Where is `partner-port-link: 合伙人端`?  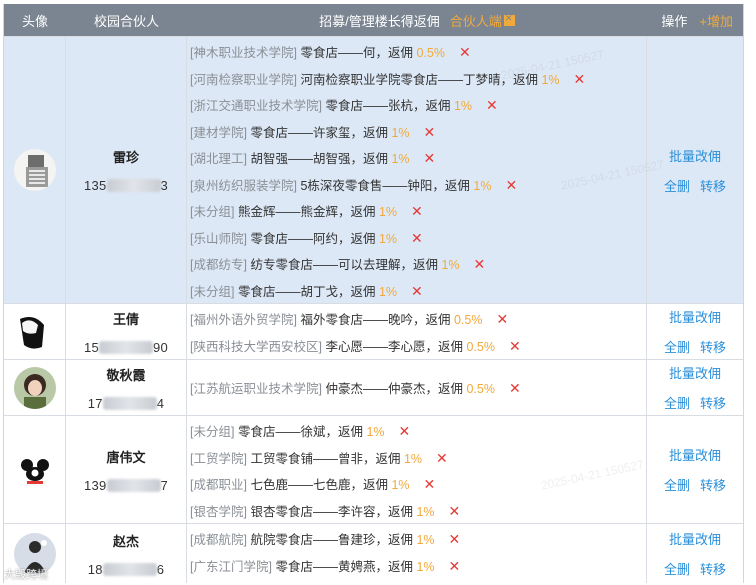 partner-port-link: 合伙人端 is located at coordinates (482, 20).